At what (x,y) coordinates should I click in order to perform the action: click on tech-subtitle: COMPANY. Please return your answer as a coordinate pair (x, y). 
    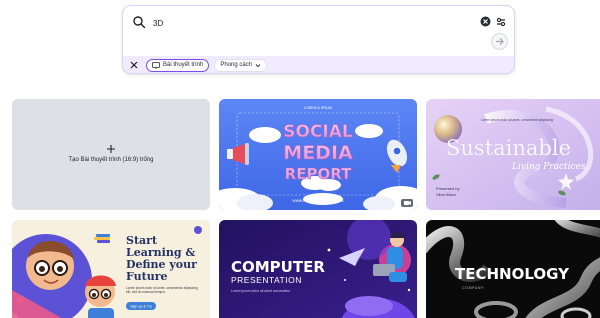
    Looking at the image, I should click on (473, 288).